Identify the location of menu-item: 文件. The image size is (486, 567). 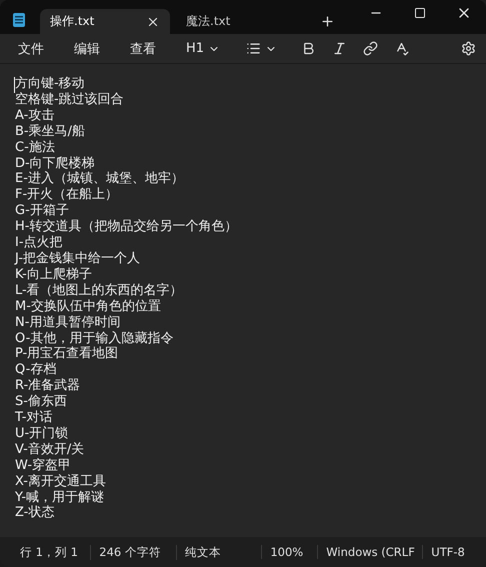
(31, 48).